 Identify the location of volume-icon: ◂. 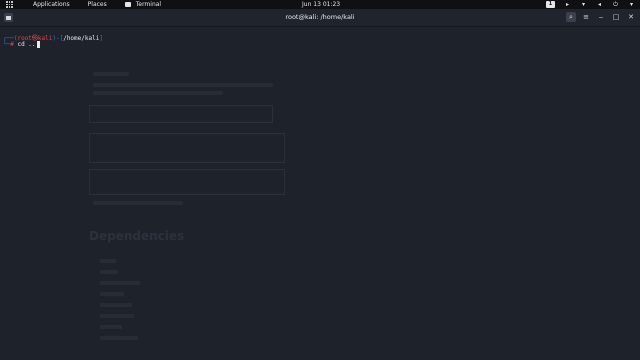
(599, 4).